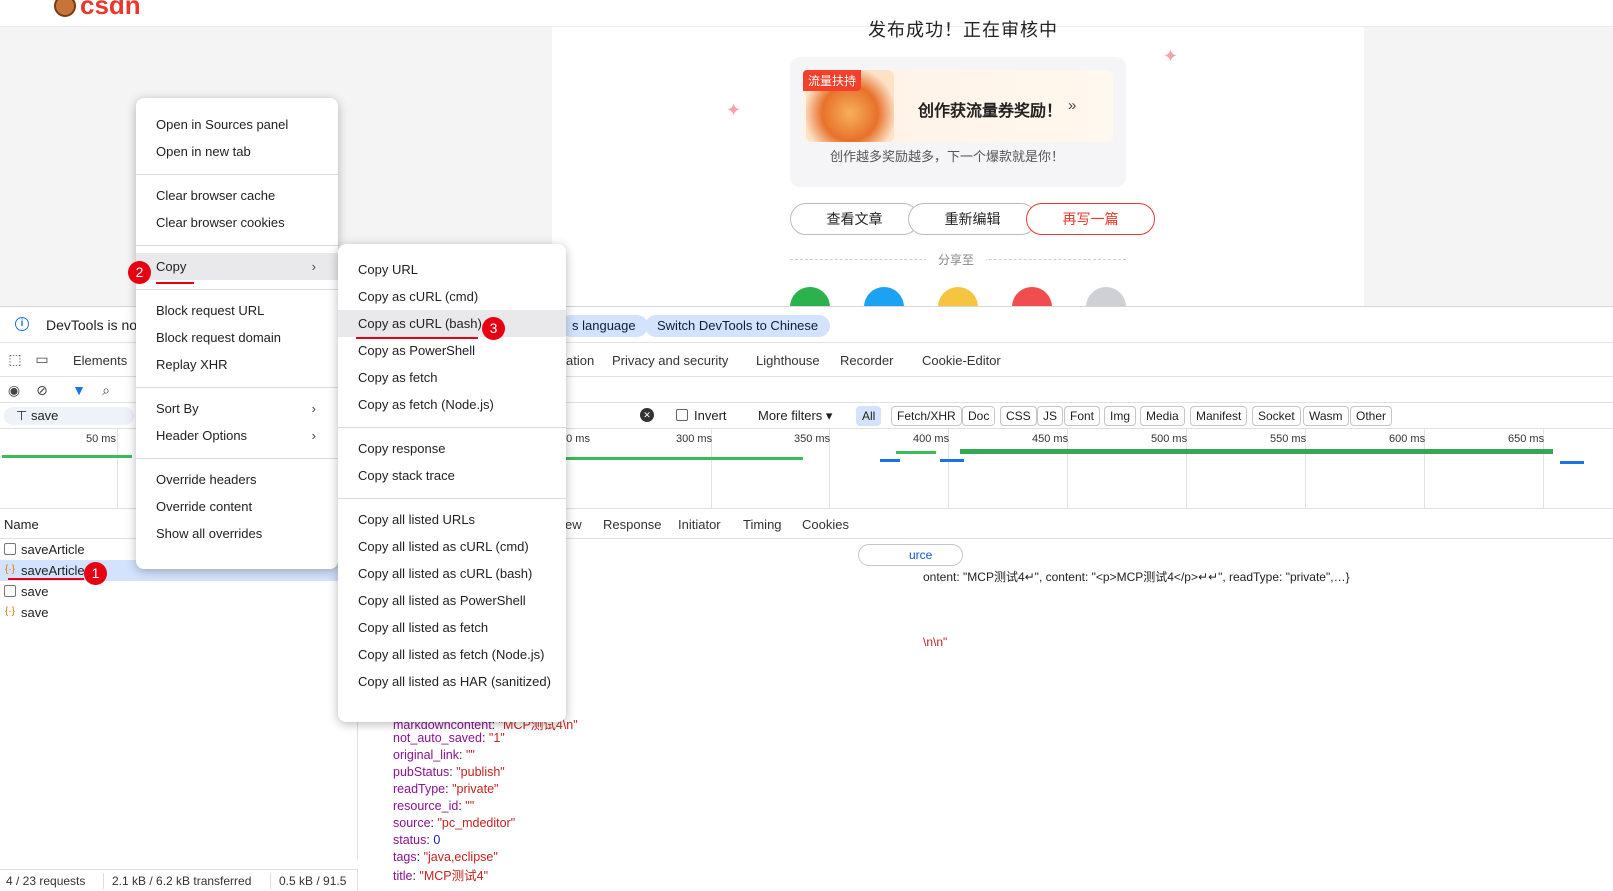 The image size is (1613, 891). I want to click on transfer-size: 2.1 kB / 6.2 kB transferred, so click(182, 881).